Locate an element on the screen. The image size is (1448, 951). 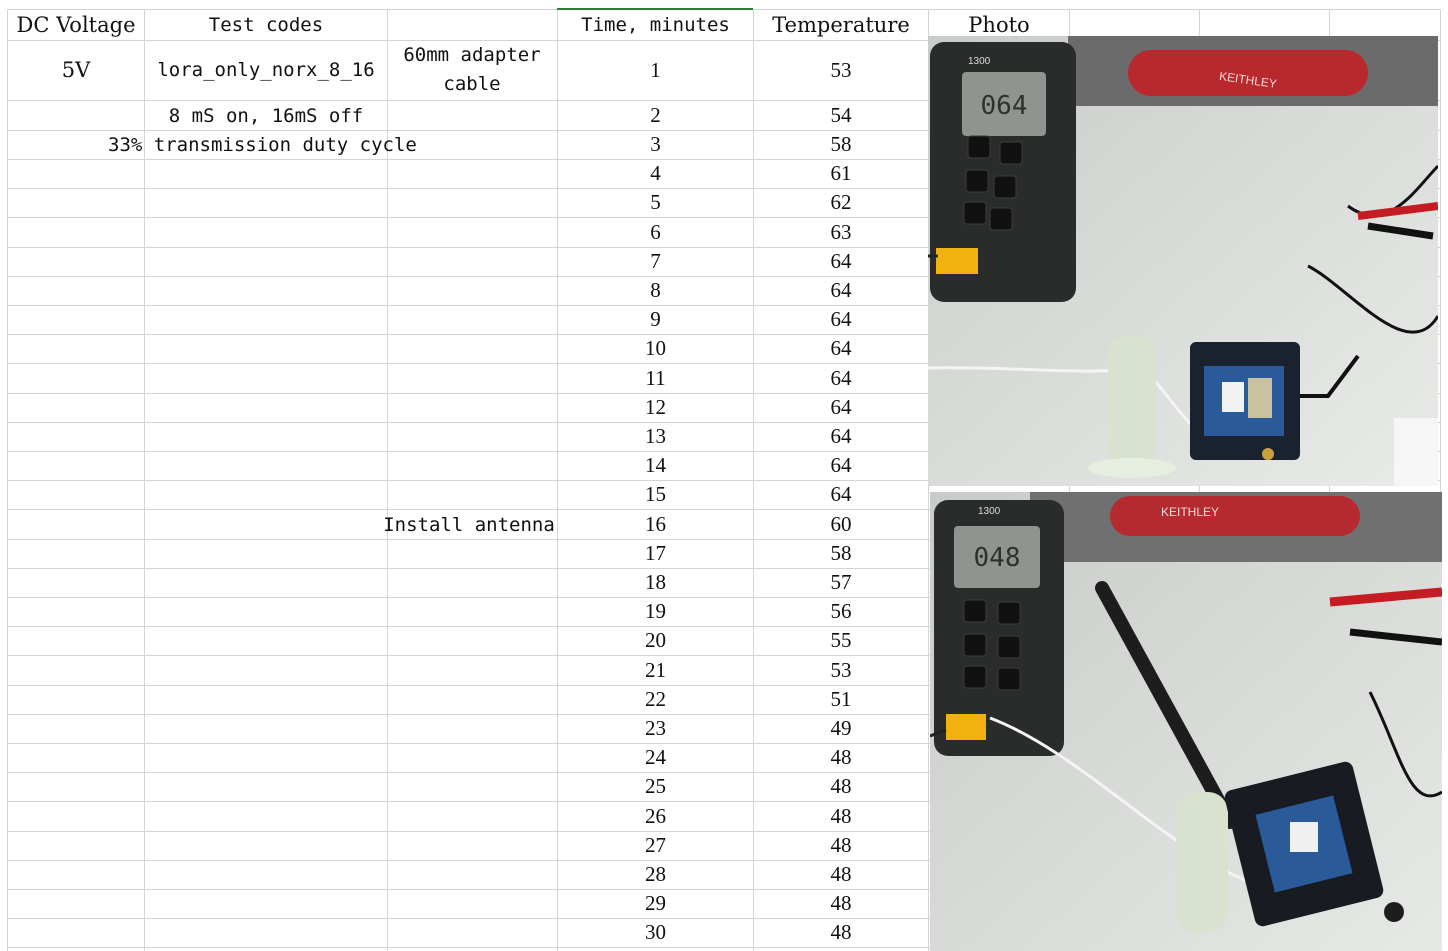
instrument-handle is located at coordinates (1235, 516).